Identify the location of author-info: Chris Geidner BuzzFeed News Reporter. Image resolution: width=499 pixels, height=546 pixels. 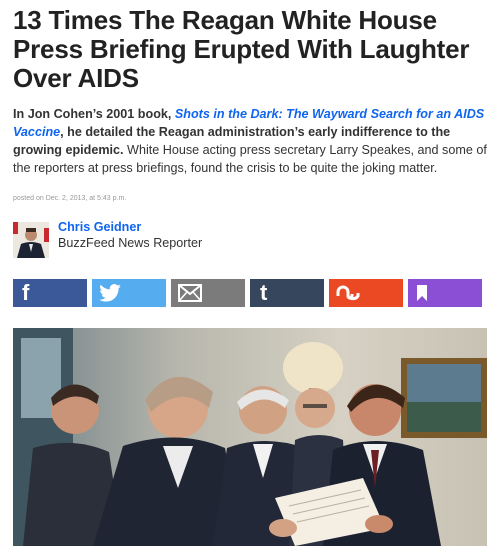
(130, 235).